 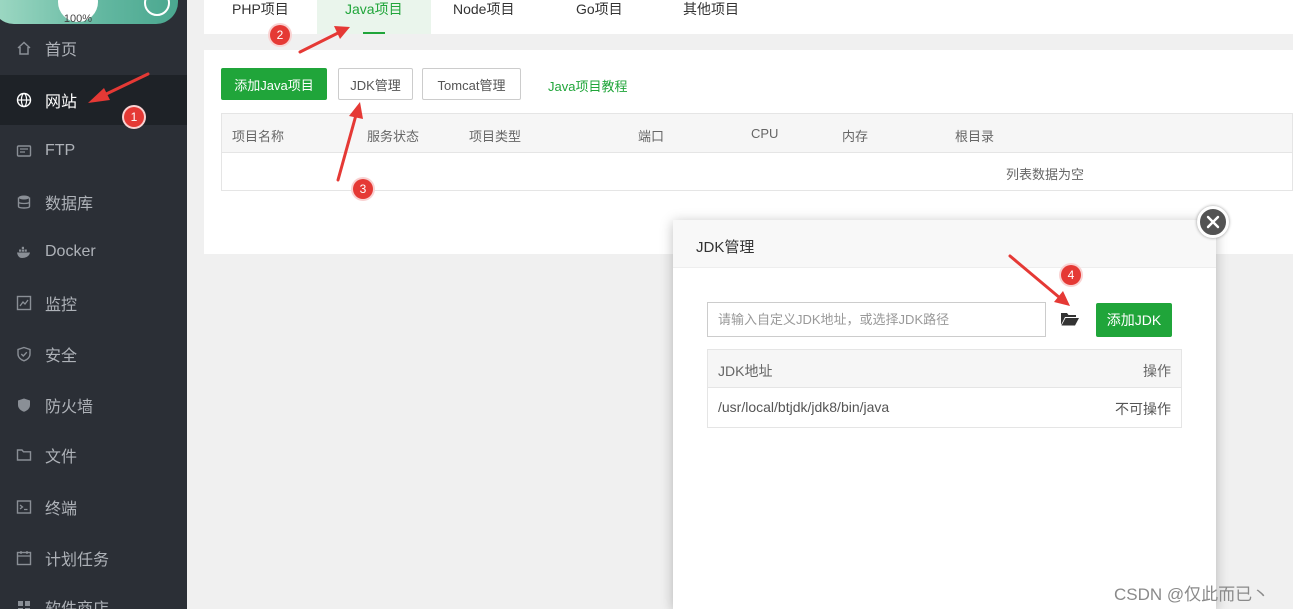 What do you see at coordinates (1134, 320) in the screenshot?
I see `add-jdk-button: 添加JDK` at bounding box center [1134, 320].